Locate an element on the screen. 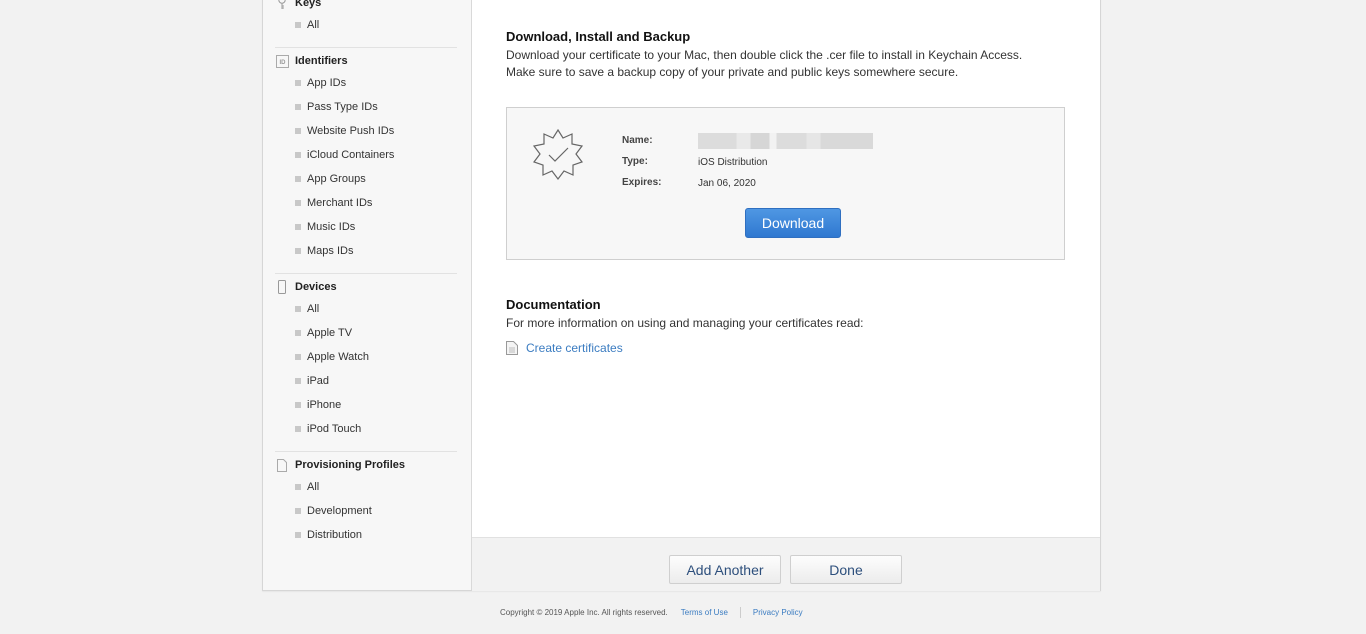  sidebar-item-label: iPod Touch is located at coordinates (334, 429).